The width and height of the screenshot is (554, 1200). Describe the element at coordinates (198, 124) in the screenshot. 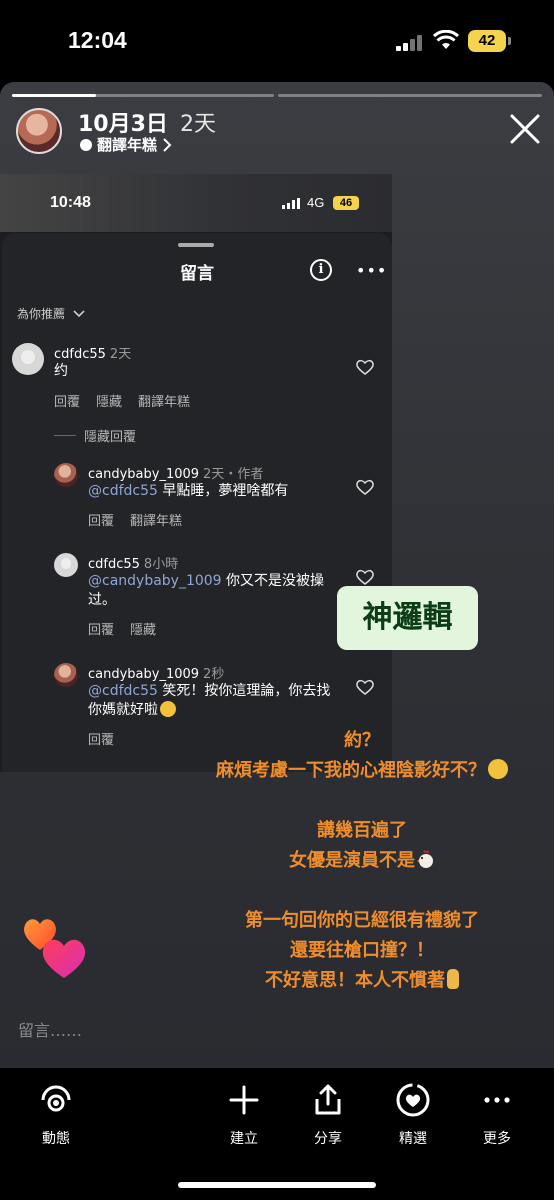

I see `story-age: 2天` at that location.